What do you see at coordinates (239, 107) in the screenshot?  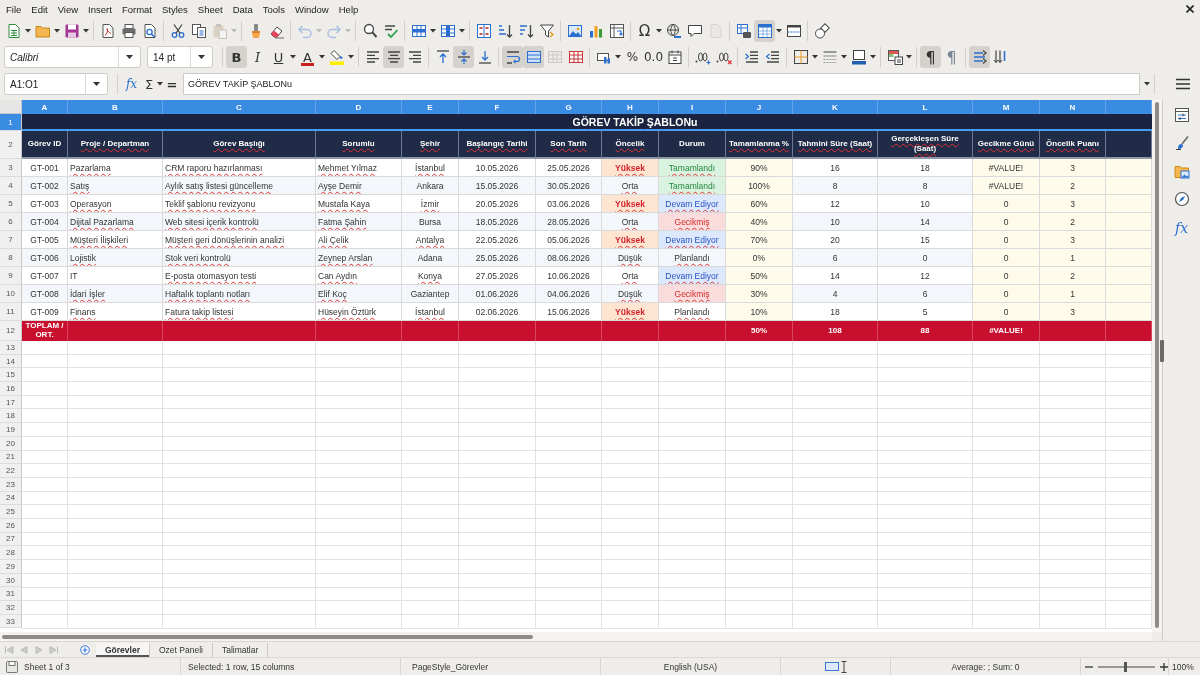 I see `column-header: C` at bounding box center [239, 107].